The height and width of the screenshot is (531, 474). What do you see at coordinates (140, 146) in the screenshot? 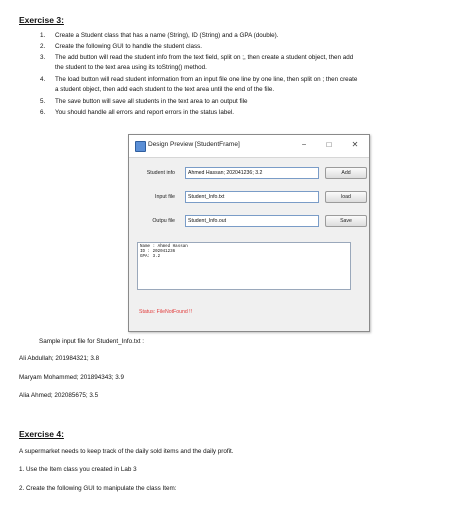
I see `java-app-icon` at bounding box center [140, 146].